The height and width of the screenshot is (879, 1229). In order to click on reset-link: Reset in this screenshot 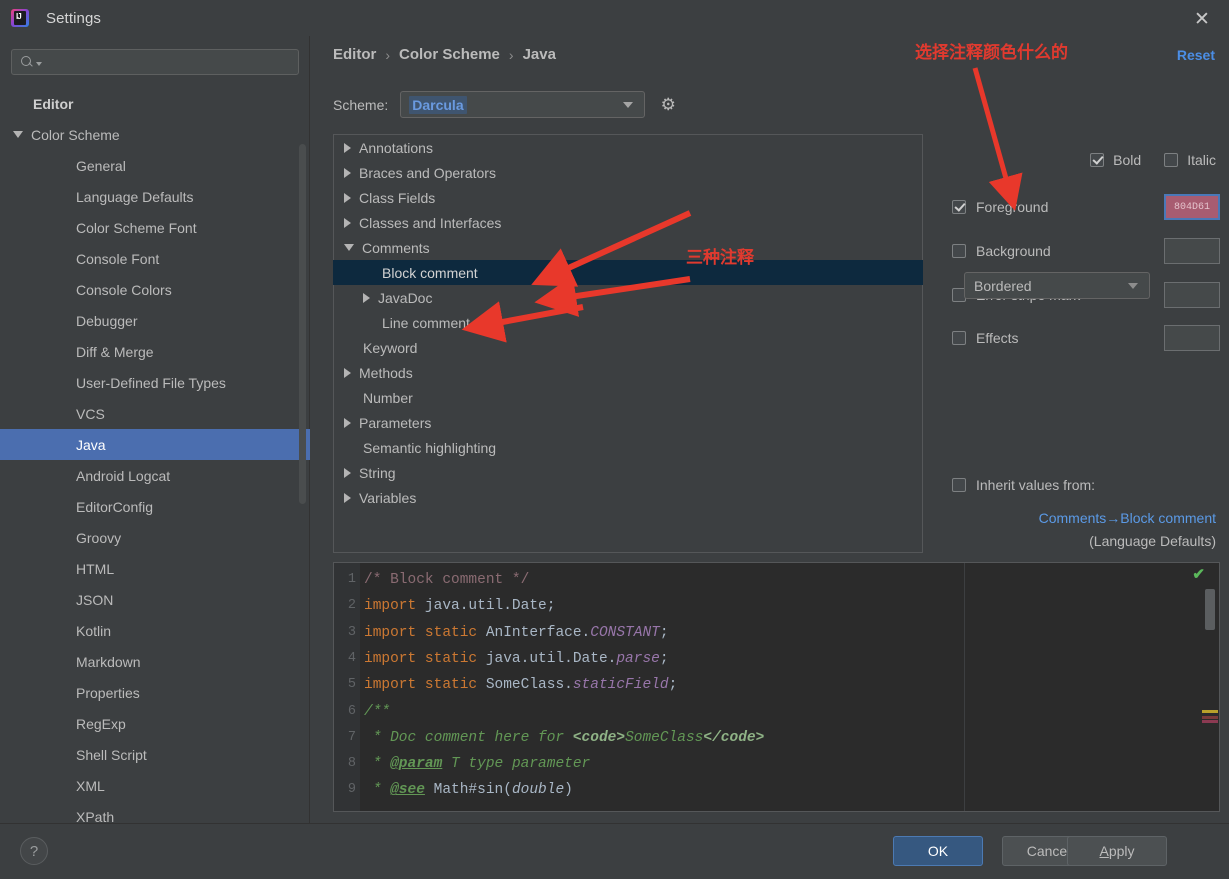, I will do `click(1196, 55)`.